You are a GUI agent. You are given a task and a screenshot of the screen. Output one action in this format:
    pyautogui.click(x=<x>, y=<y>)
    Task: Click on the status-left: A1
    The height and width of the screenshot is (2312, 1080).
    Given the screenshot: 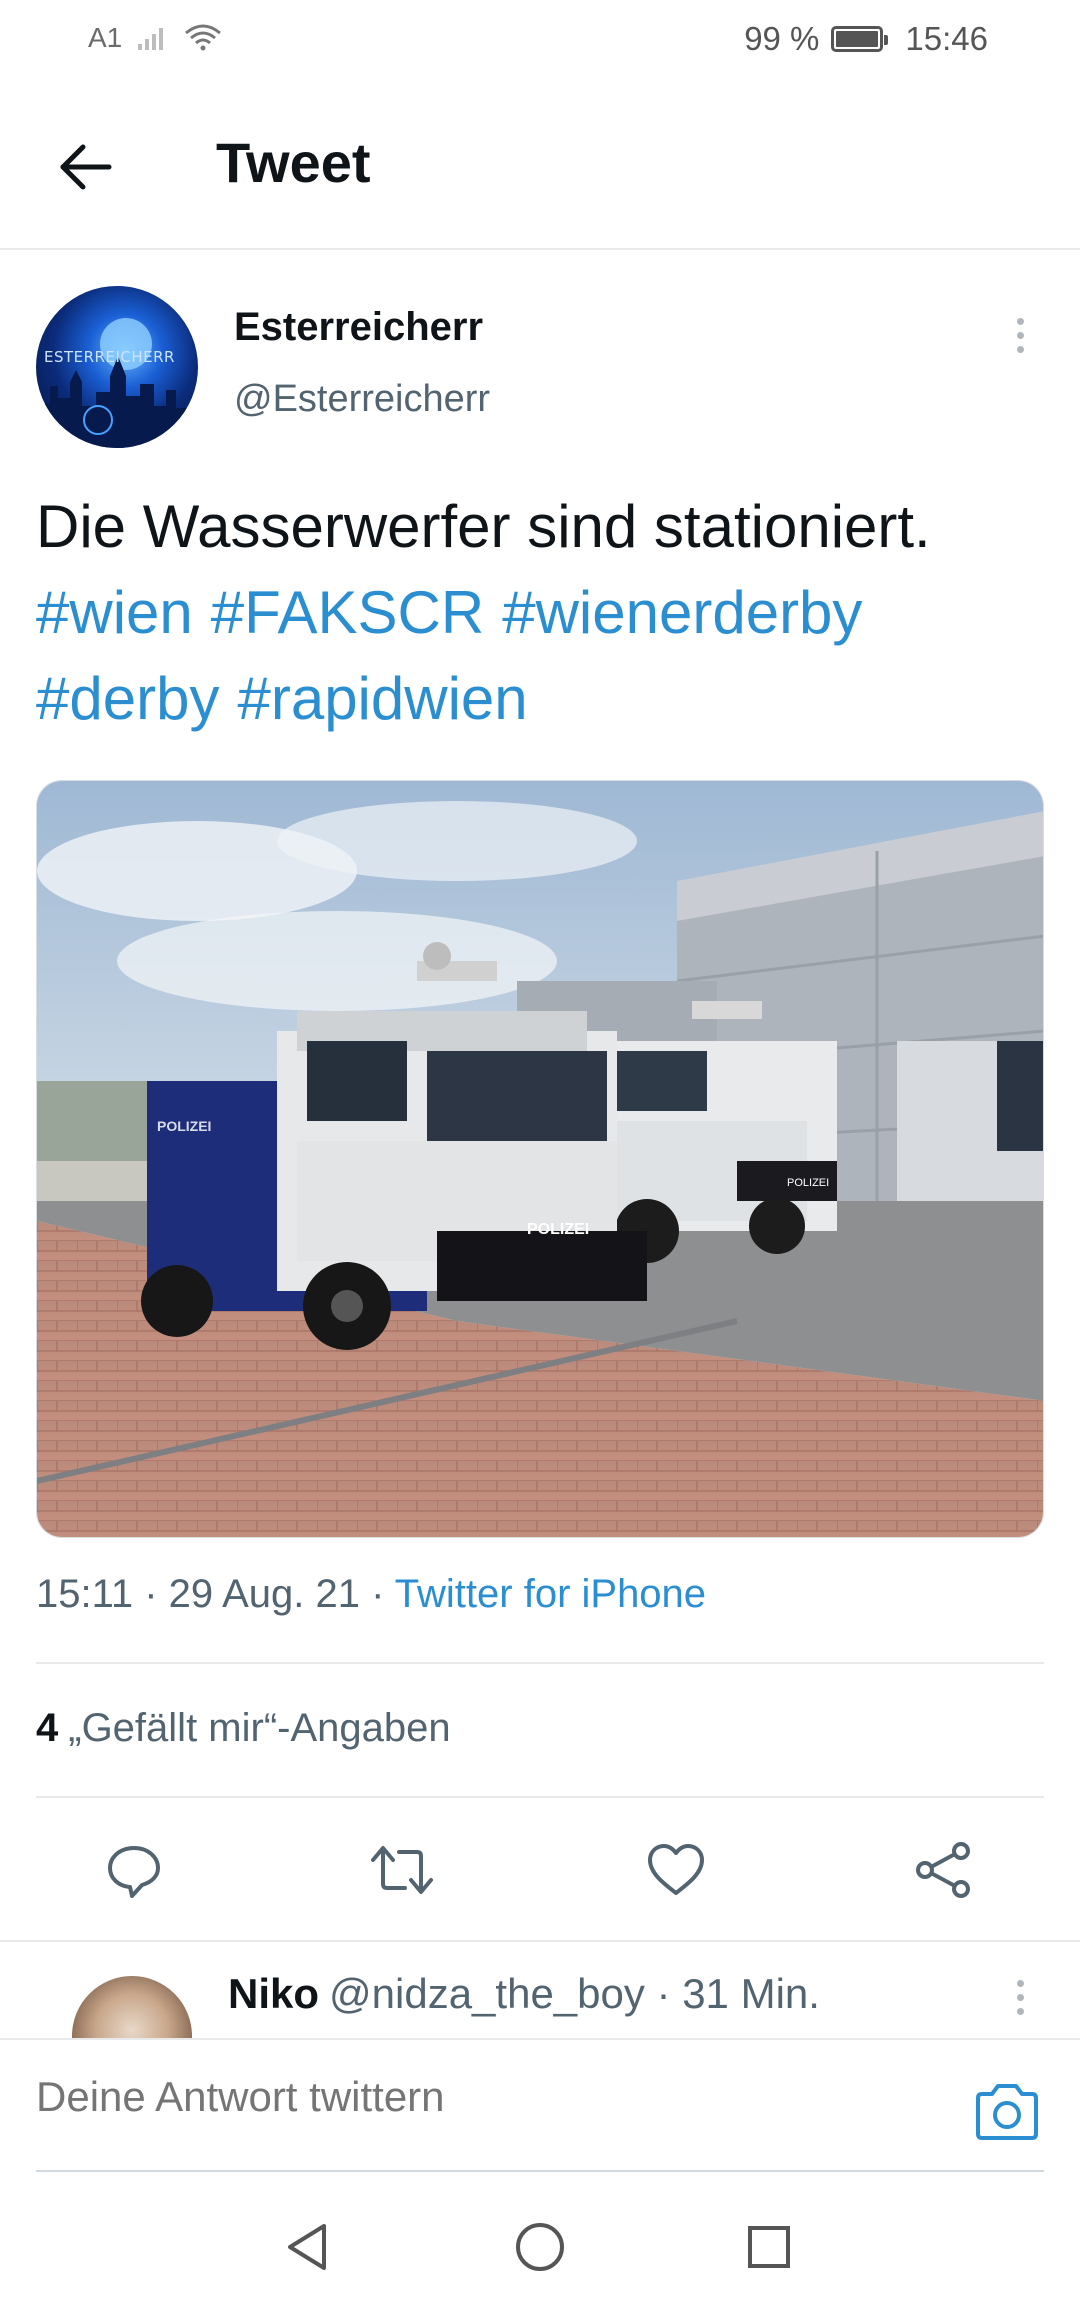 What is the action you would take?
    pyautogui.click(x=155, y=38)
    